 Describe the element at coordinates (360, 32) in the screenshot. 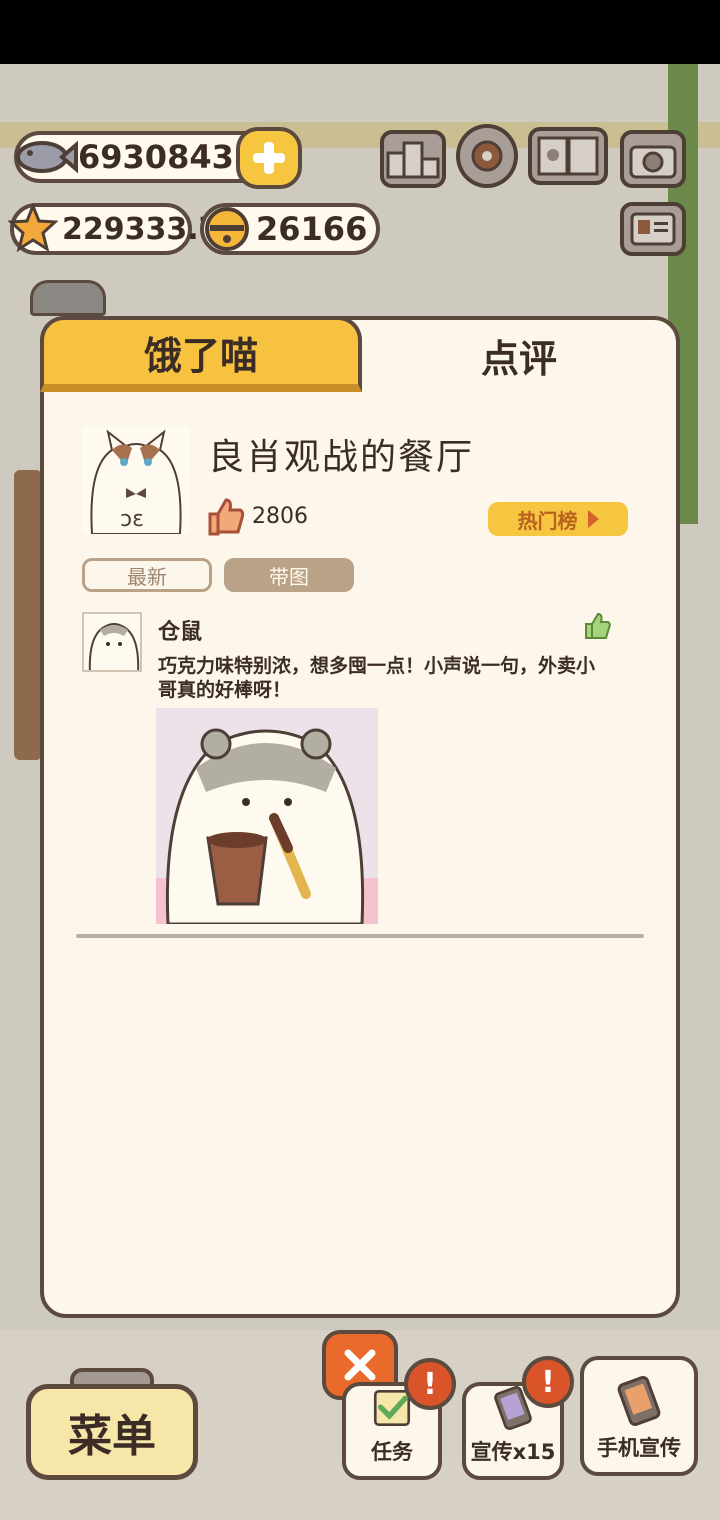

I see `status-bar` at that location.